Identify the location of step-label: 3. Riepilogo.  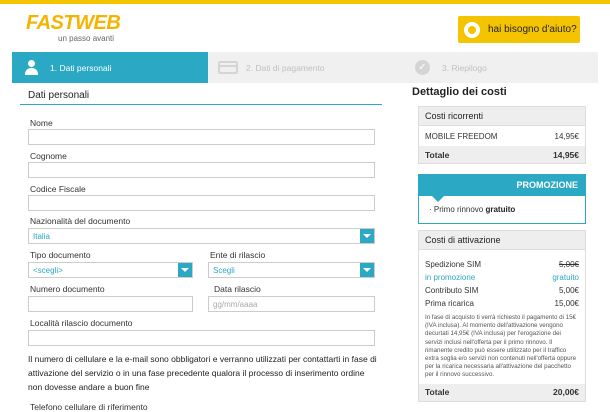
(464, 67).